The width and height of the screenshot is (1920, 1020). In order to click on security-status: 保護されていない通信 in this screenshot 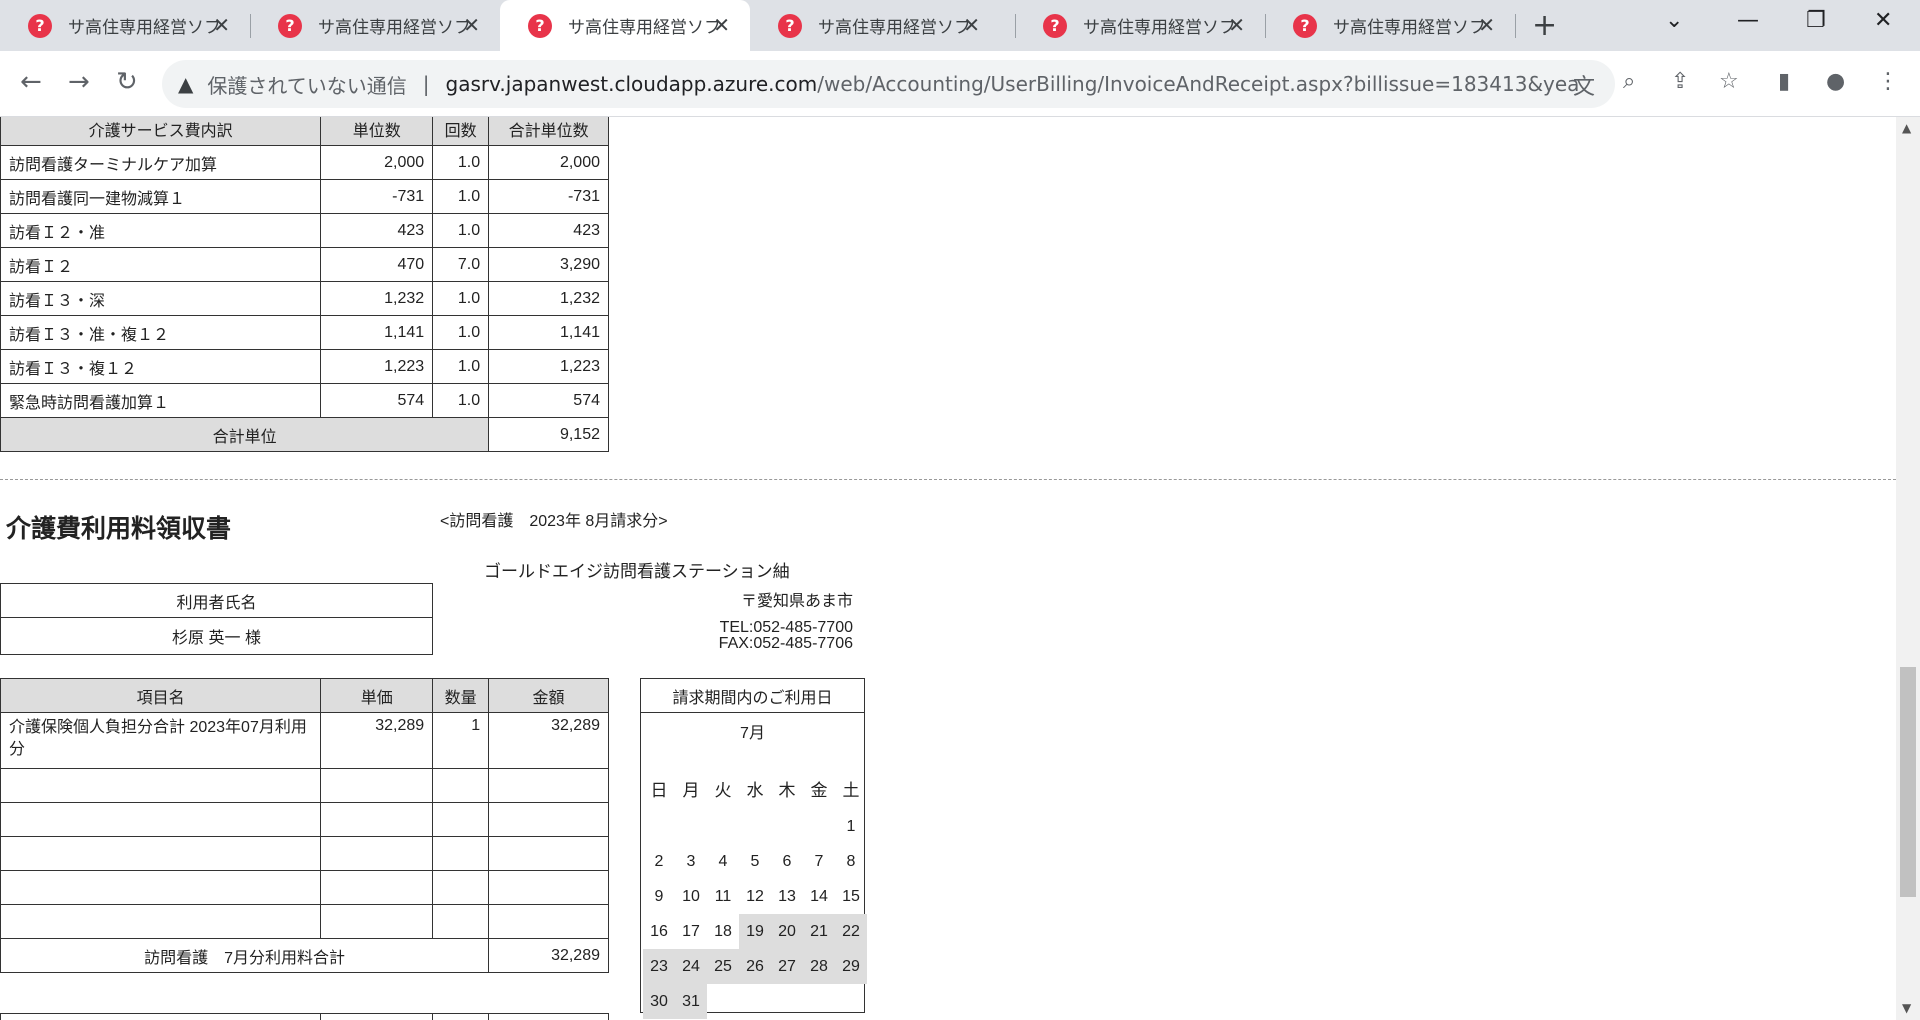, I will do `click(306, 84)`.